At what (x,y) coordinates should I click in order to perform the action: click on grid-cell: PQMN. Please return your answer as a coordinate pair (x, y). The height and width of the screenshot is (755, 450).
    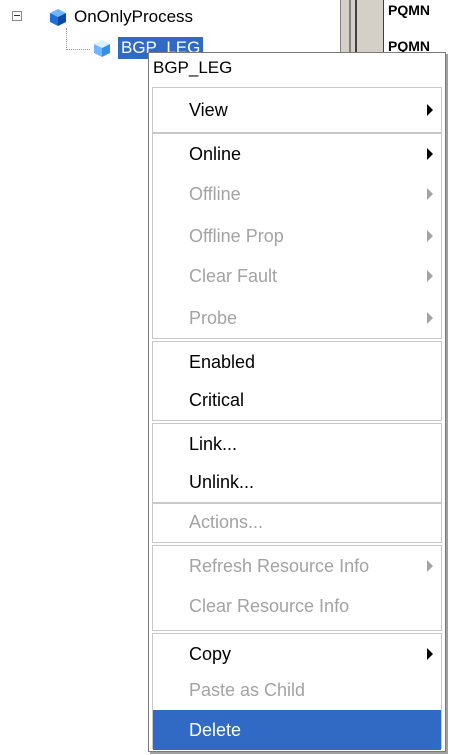
    Looking at the image, I should click on (409, 10).